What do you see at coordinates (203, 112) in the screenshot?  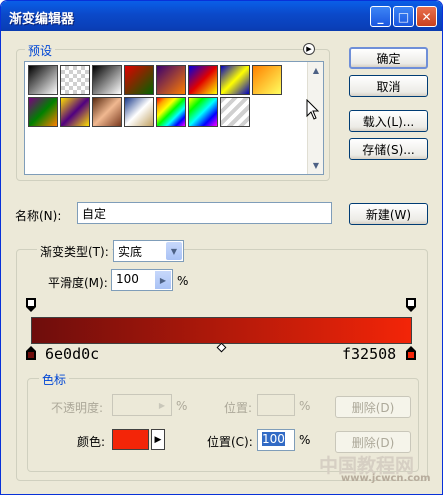 I see `preset-swatch-transparent-rainbow` at bounding box center [203, 112].